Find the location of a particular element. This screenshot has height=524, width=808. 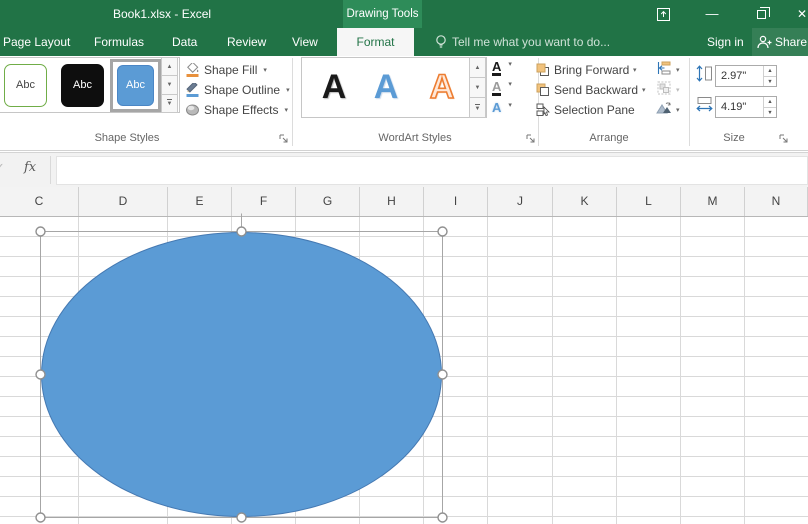

group-button is located at coordinates (664, 90).